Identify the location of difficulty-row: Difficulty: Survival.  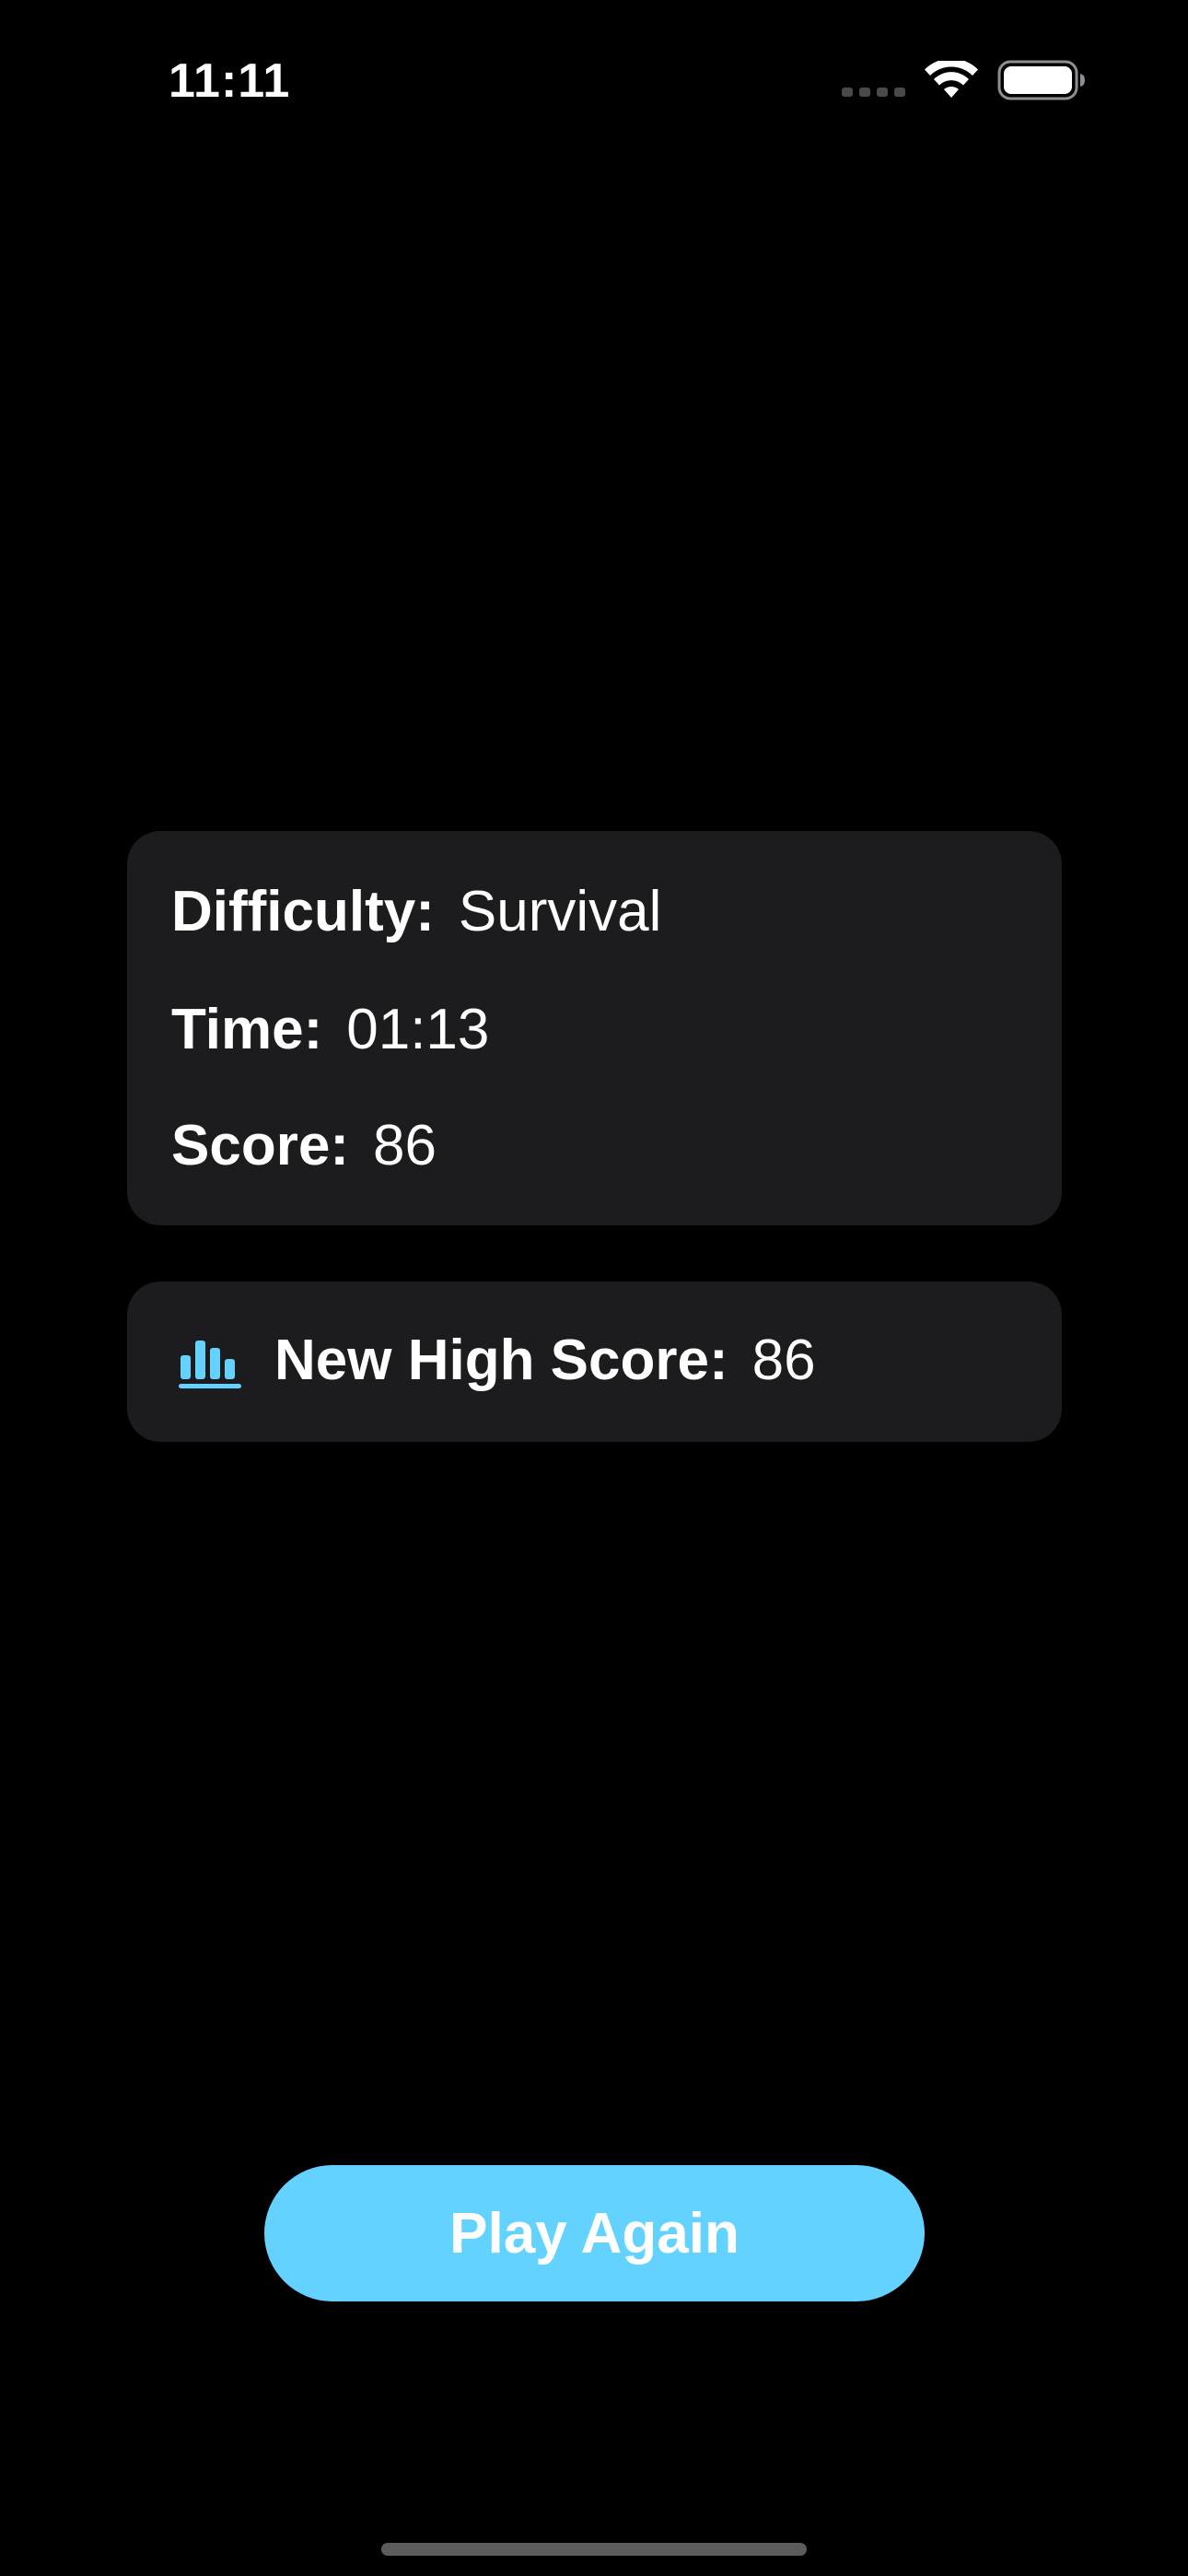
(416, 912).